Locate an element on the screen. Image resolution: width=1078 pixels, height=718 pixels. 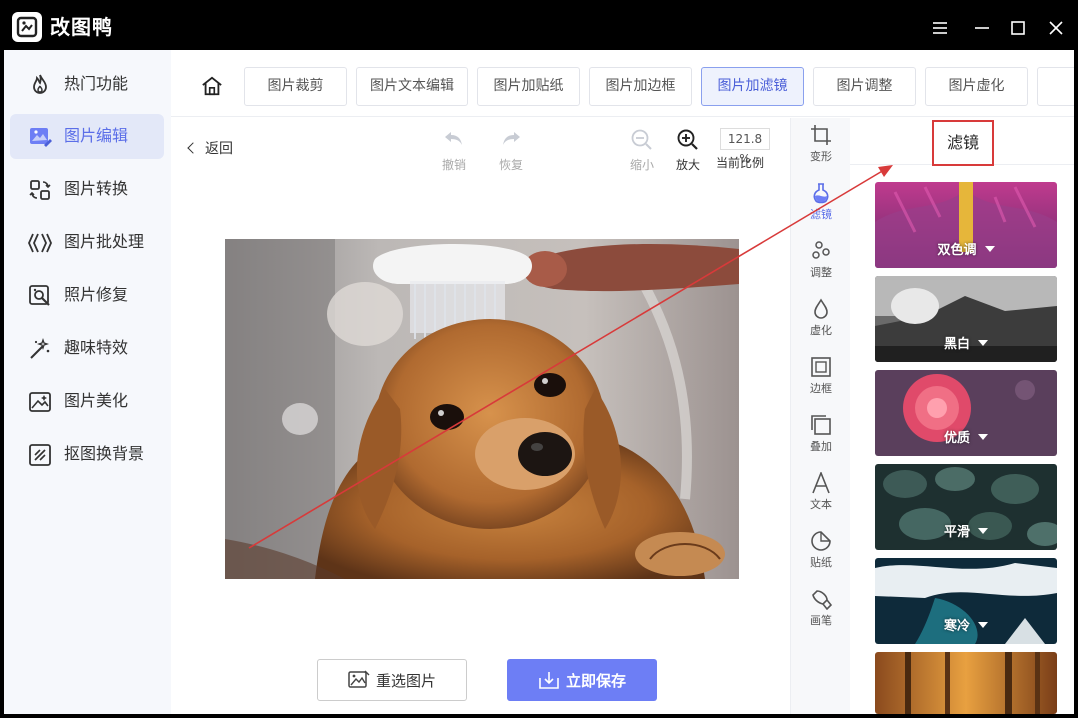
undo-button: 撤销 is located at coordinates (454, 150).